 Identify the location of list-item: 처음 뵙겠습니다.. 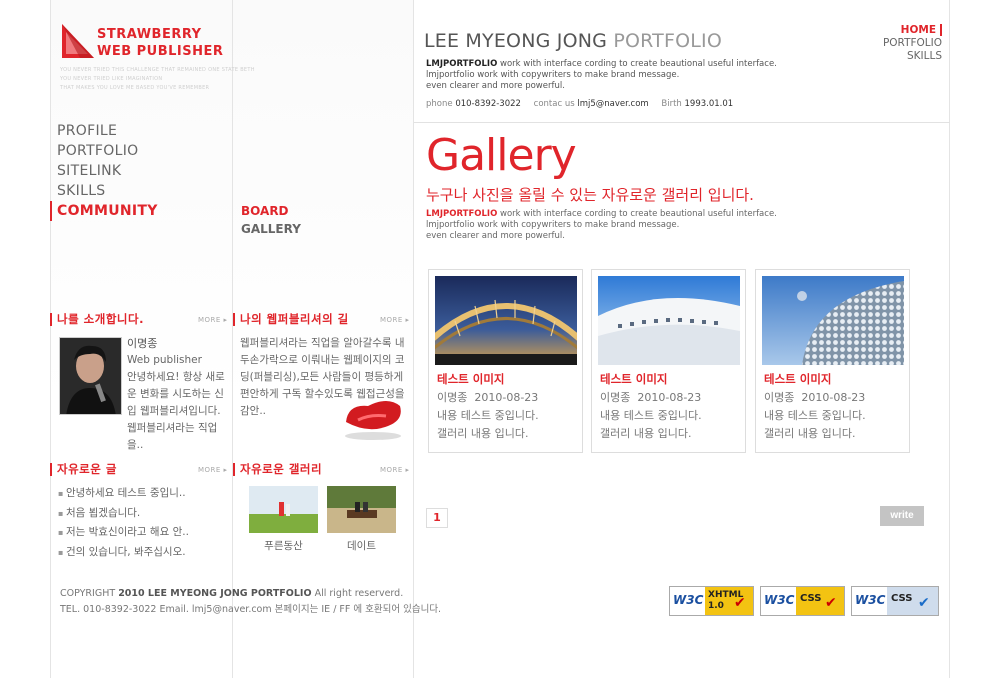
(123, 514).